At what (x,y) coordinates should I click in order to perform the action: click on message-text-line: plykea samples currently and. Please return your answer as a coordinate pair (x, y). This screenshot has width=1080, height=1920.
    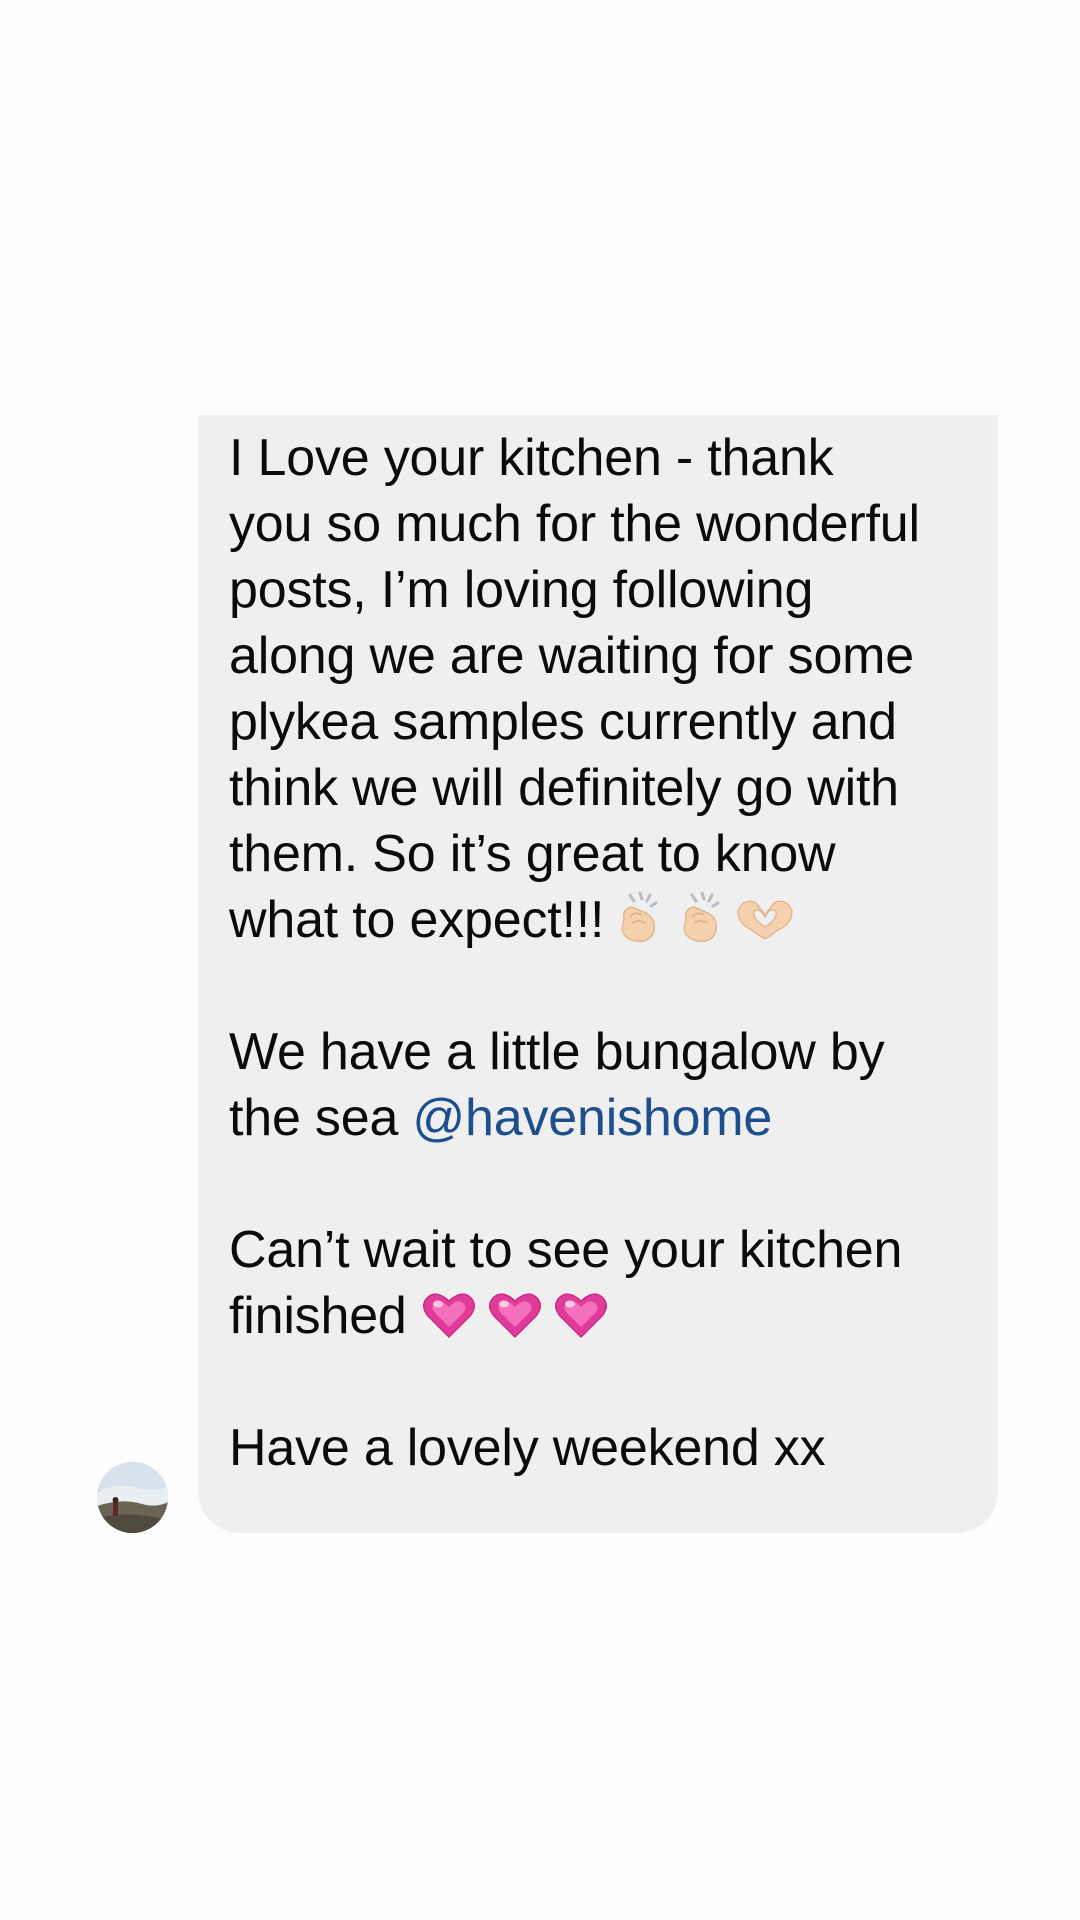
    Looking at the image, I should click on (563, 722).